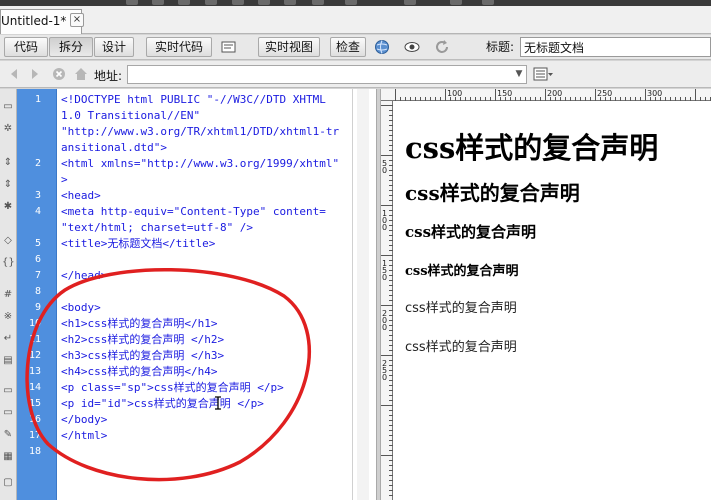  I want to click on code-line: "text/html; charset=utf-8" />, so click(157, 228).